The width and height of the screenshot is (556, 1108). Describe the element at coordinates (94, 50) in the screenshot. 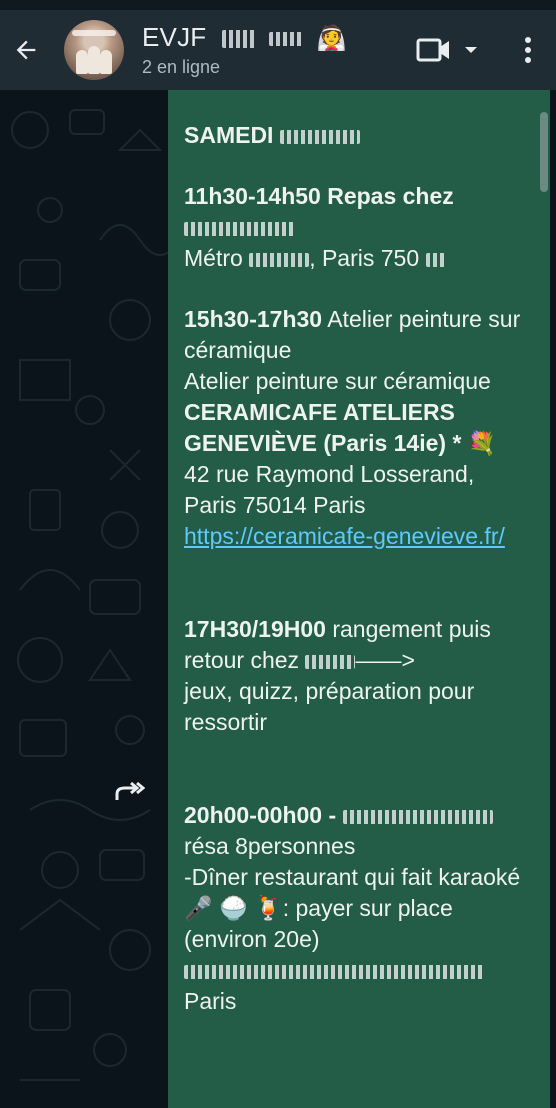

I see `group-avatar` at that location.